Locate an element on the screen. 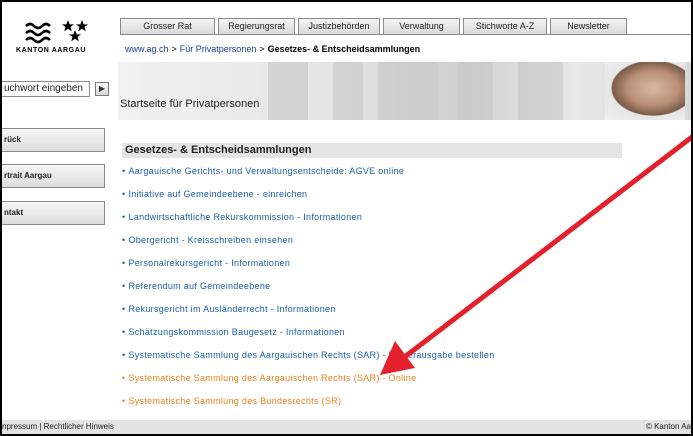  footer-copyright: © Kanton Aa is located at coordinates (668, 426).